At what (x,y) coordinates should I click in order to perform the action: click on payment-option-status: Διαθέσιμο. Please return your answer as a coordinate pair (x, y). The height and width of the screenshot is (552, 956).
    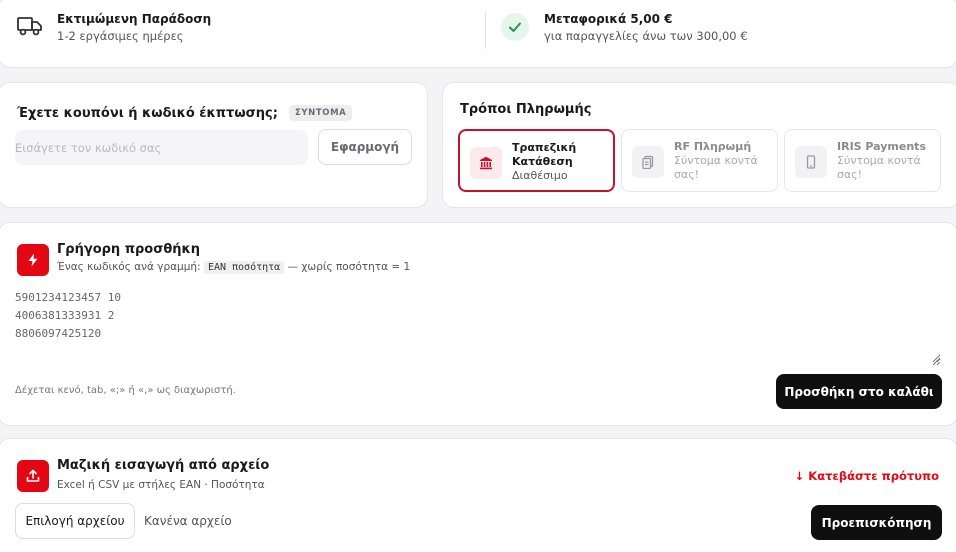
    Looking at the image, I should click on (540, 175).